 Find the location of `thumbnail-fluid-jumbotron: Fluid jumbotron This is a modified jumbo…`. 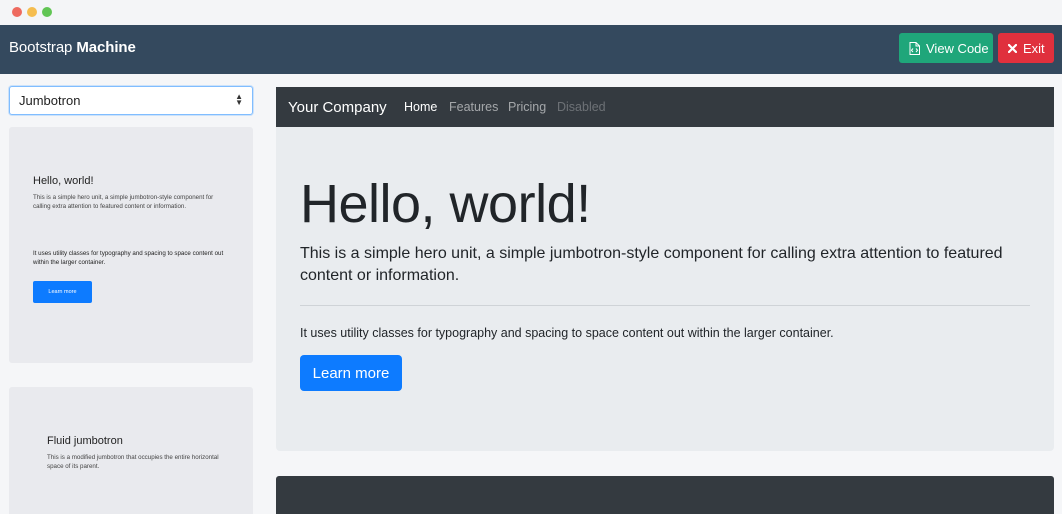

thumbnail-fluid-jumbotron: Fluid jumbotron This is a modified jumbo… is located at coordinates (131, 450).